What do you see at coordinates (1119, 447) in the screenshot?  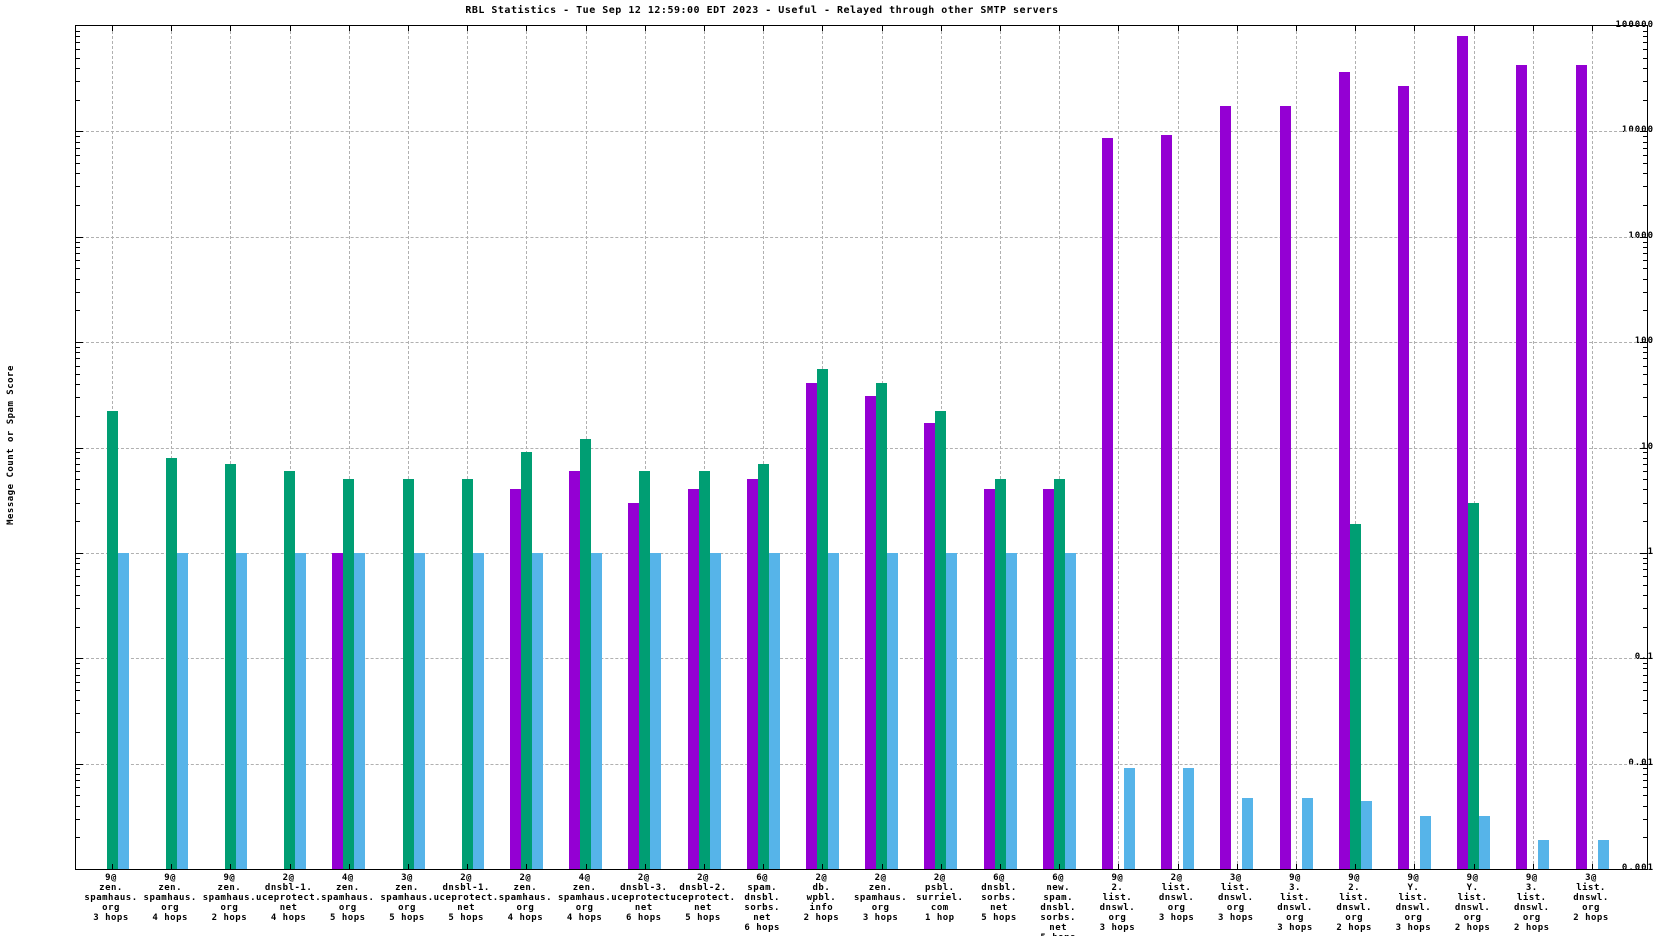 I see `x-gridline` at bounding box center [1119, 447].